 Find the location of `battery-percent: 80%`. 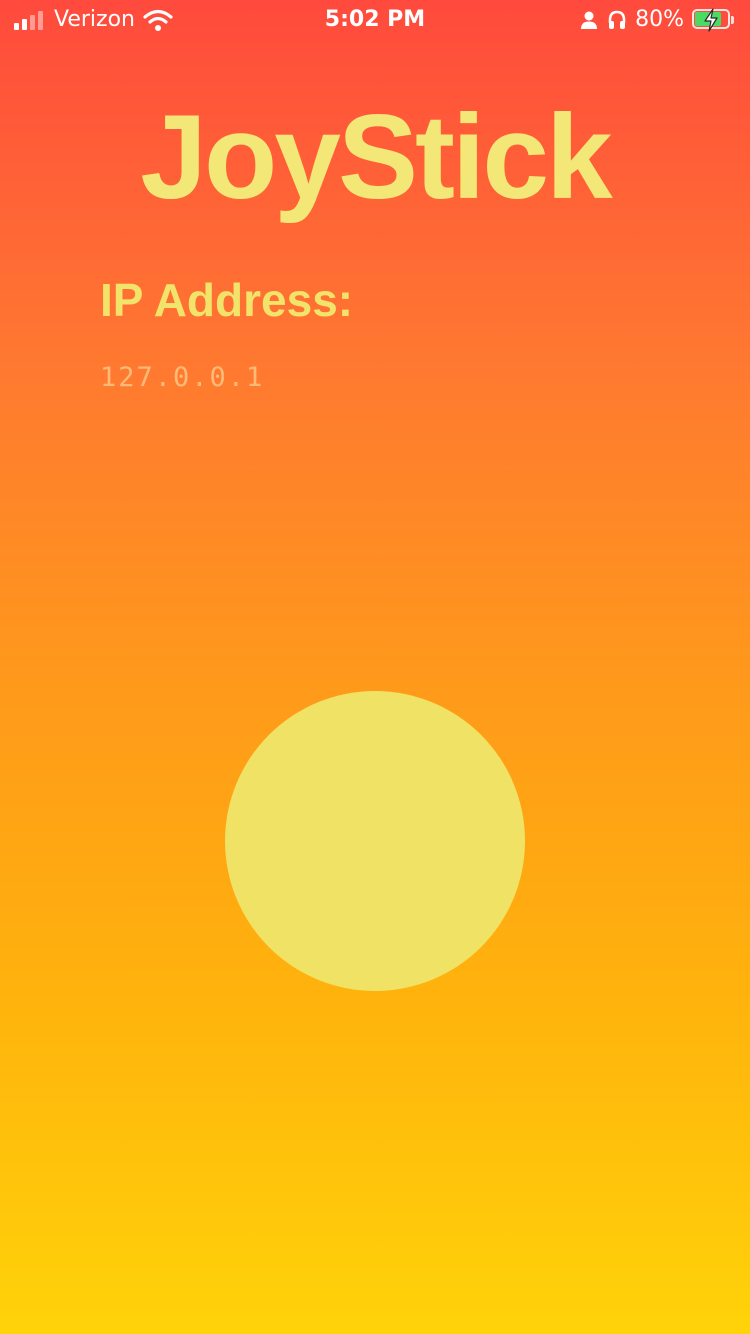

battery-percent: 80% is located at coordinates (659, 19).